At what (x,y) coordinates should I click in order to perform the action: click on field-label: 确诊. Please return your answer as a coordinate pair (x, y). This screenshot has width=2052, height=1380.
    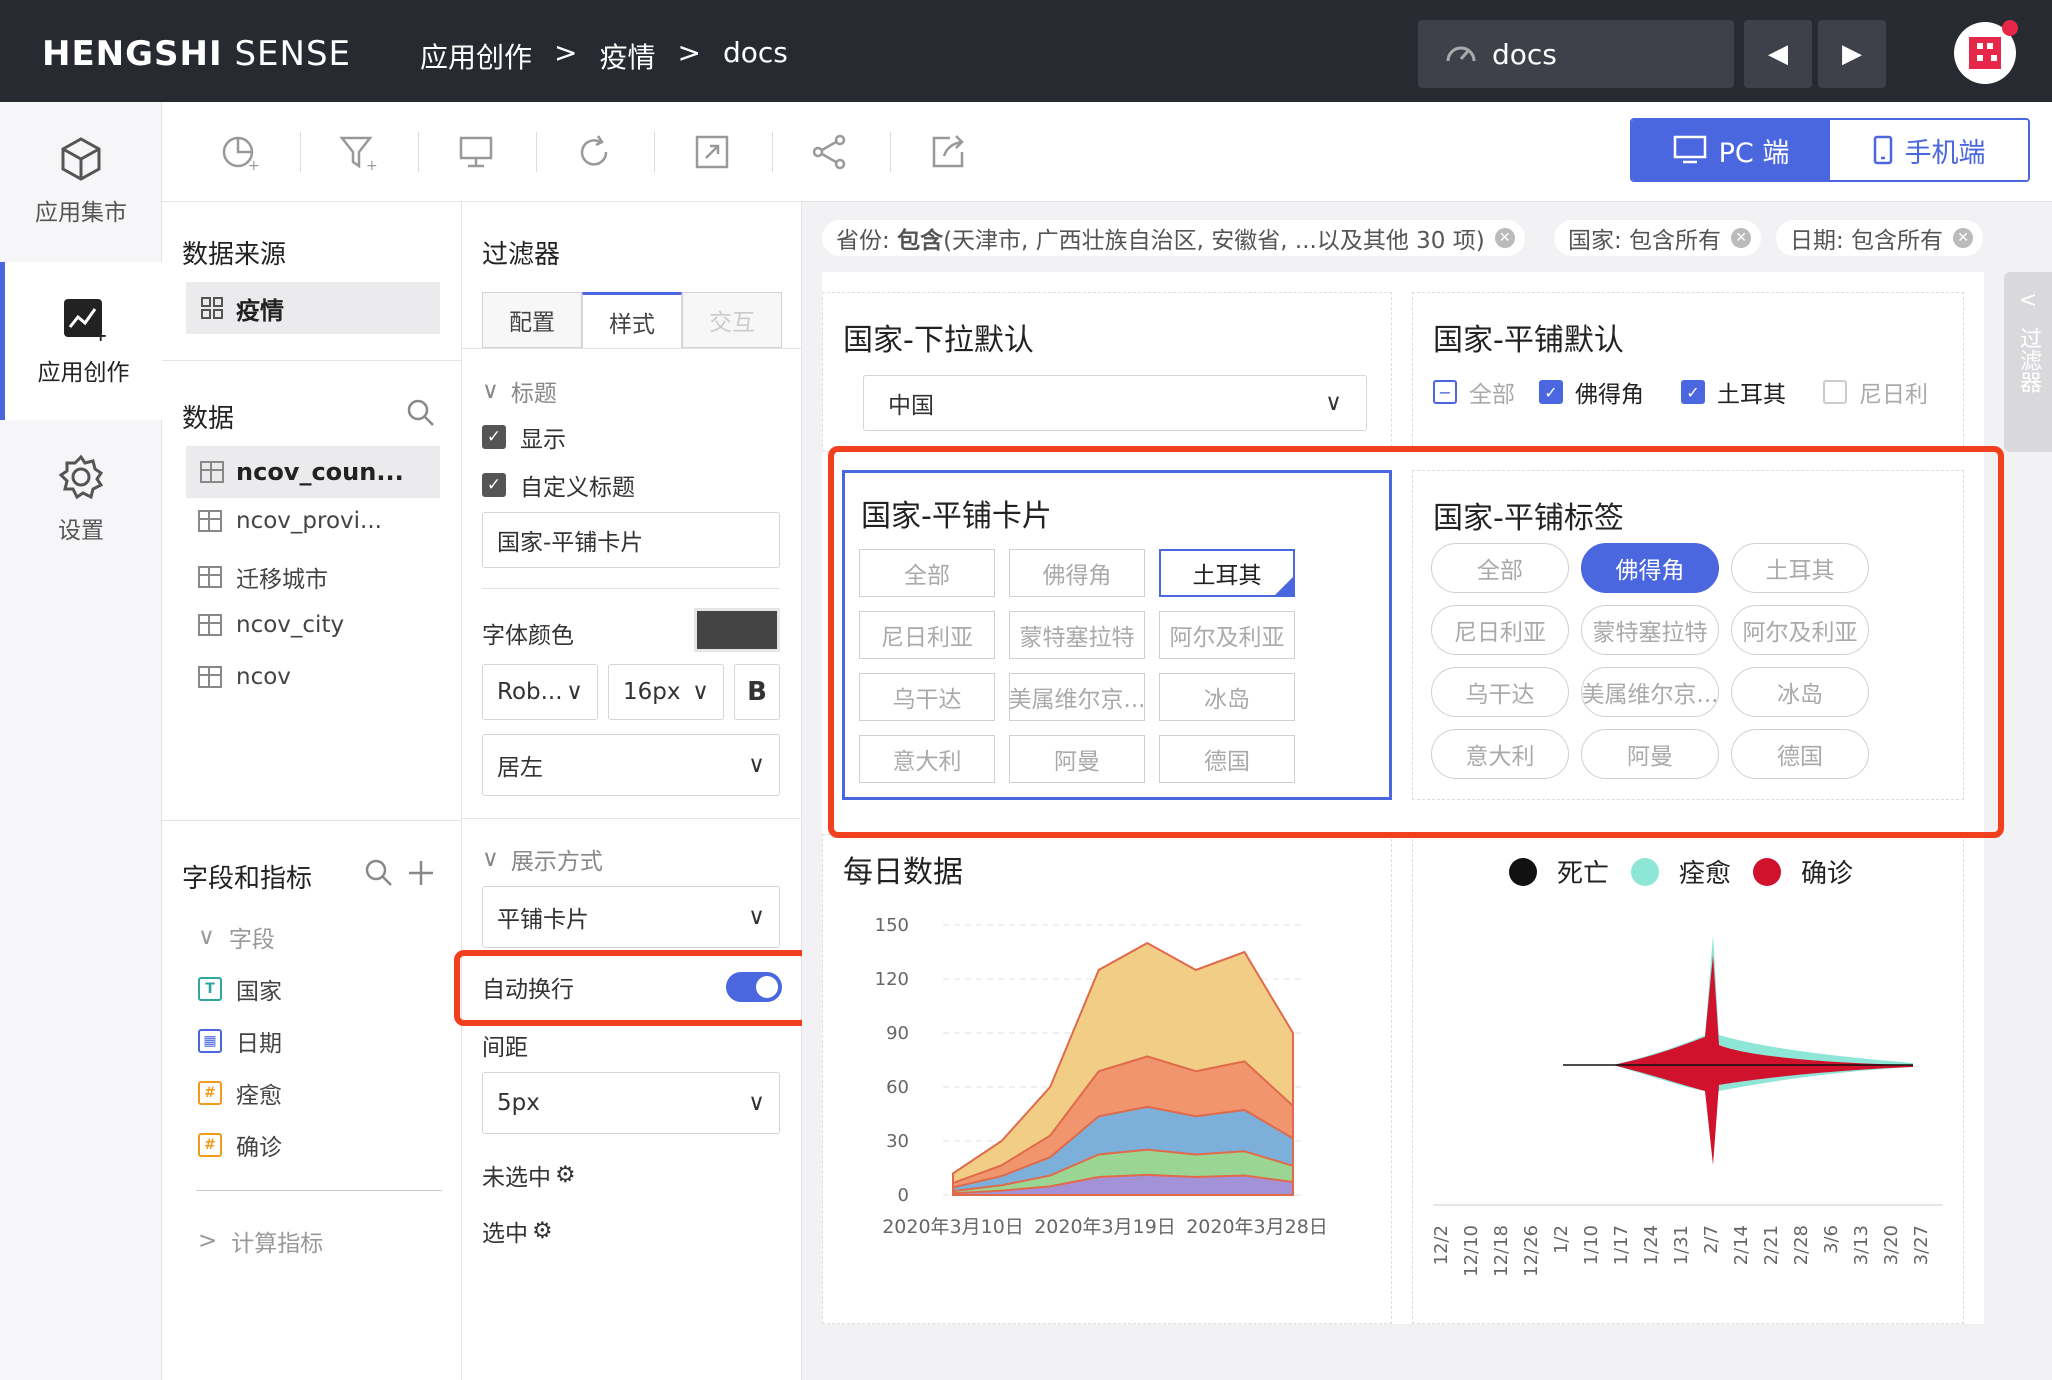
    Looking at the image, I should click on (259, 1148).